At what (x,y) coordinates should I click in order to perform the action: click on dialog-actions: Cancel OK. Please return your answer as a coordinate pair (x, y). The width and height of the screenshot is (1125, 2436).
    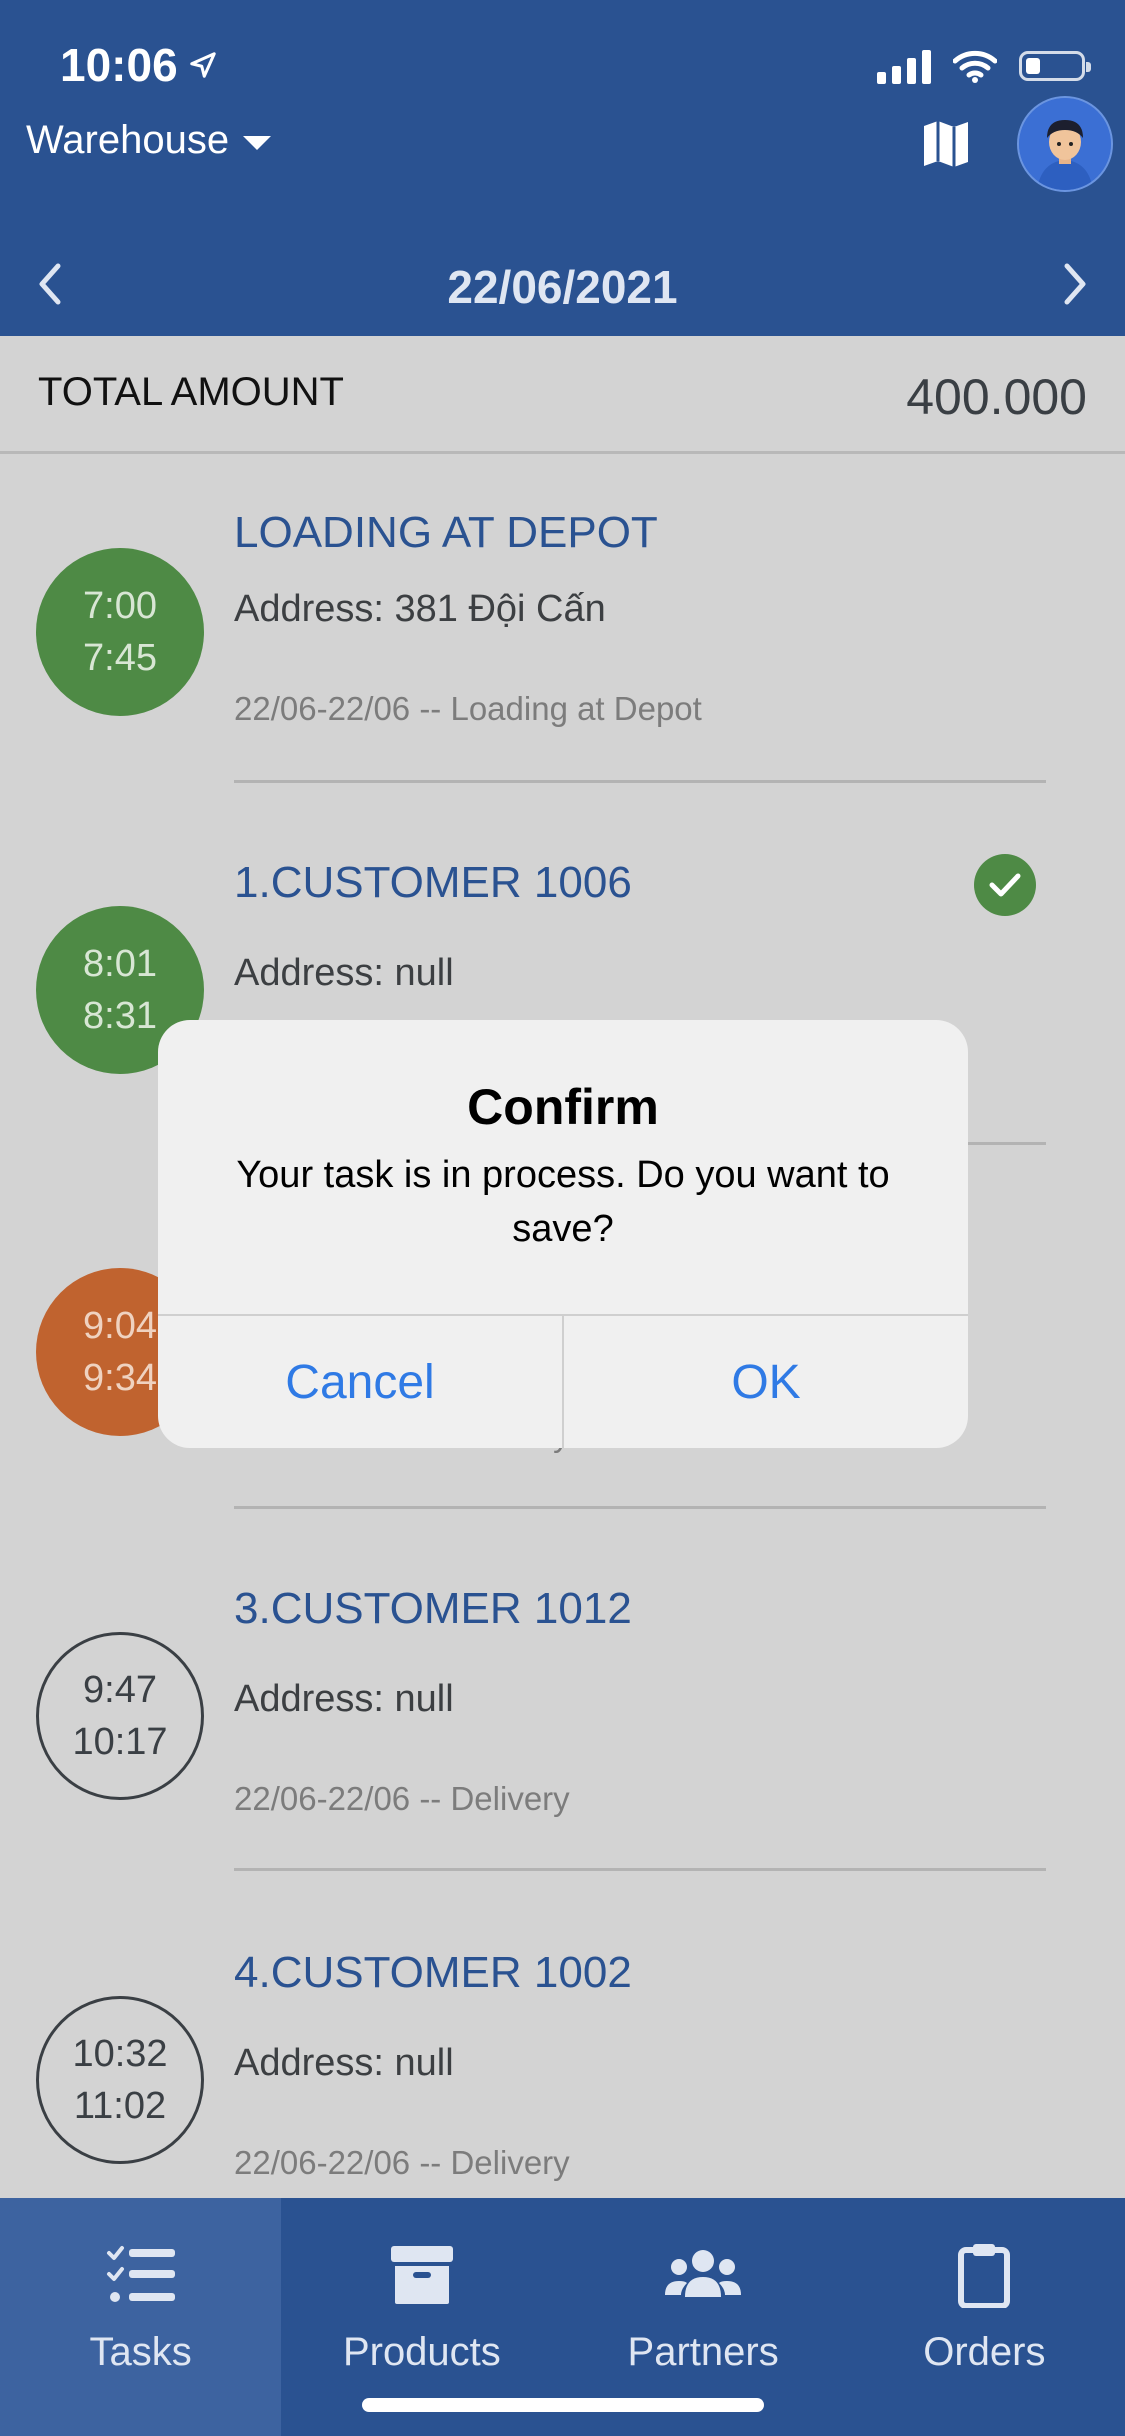
    Looking at the image, I should click on (563, 1381).